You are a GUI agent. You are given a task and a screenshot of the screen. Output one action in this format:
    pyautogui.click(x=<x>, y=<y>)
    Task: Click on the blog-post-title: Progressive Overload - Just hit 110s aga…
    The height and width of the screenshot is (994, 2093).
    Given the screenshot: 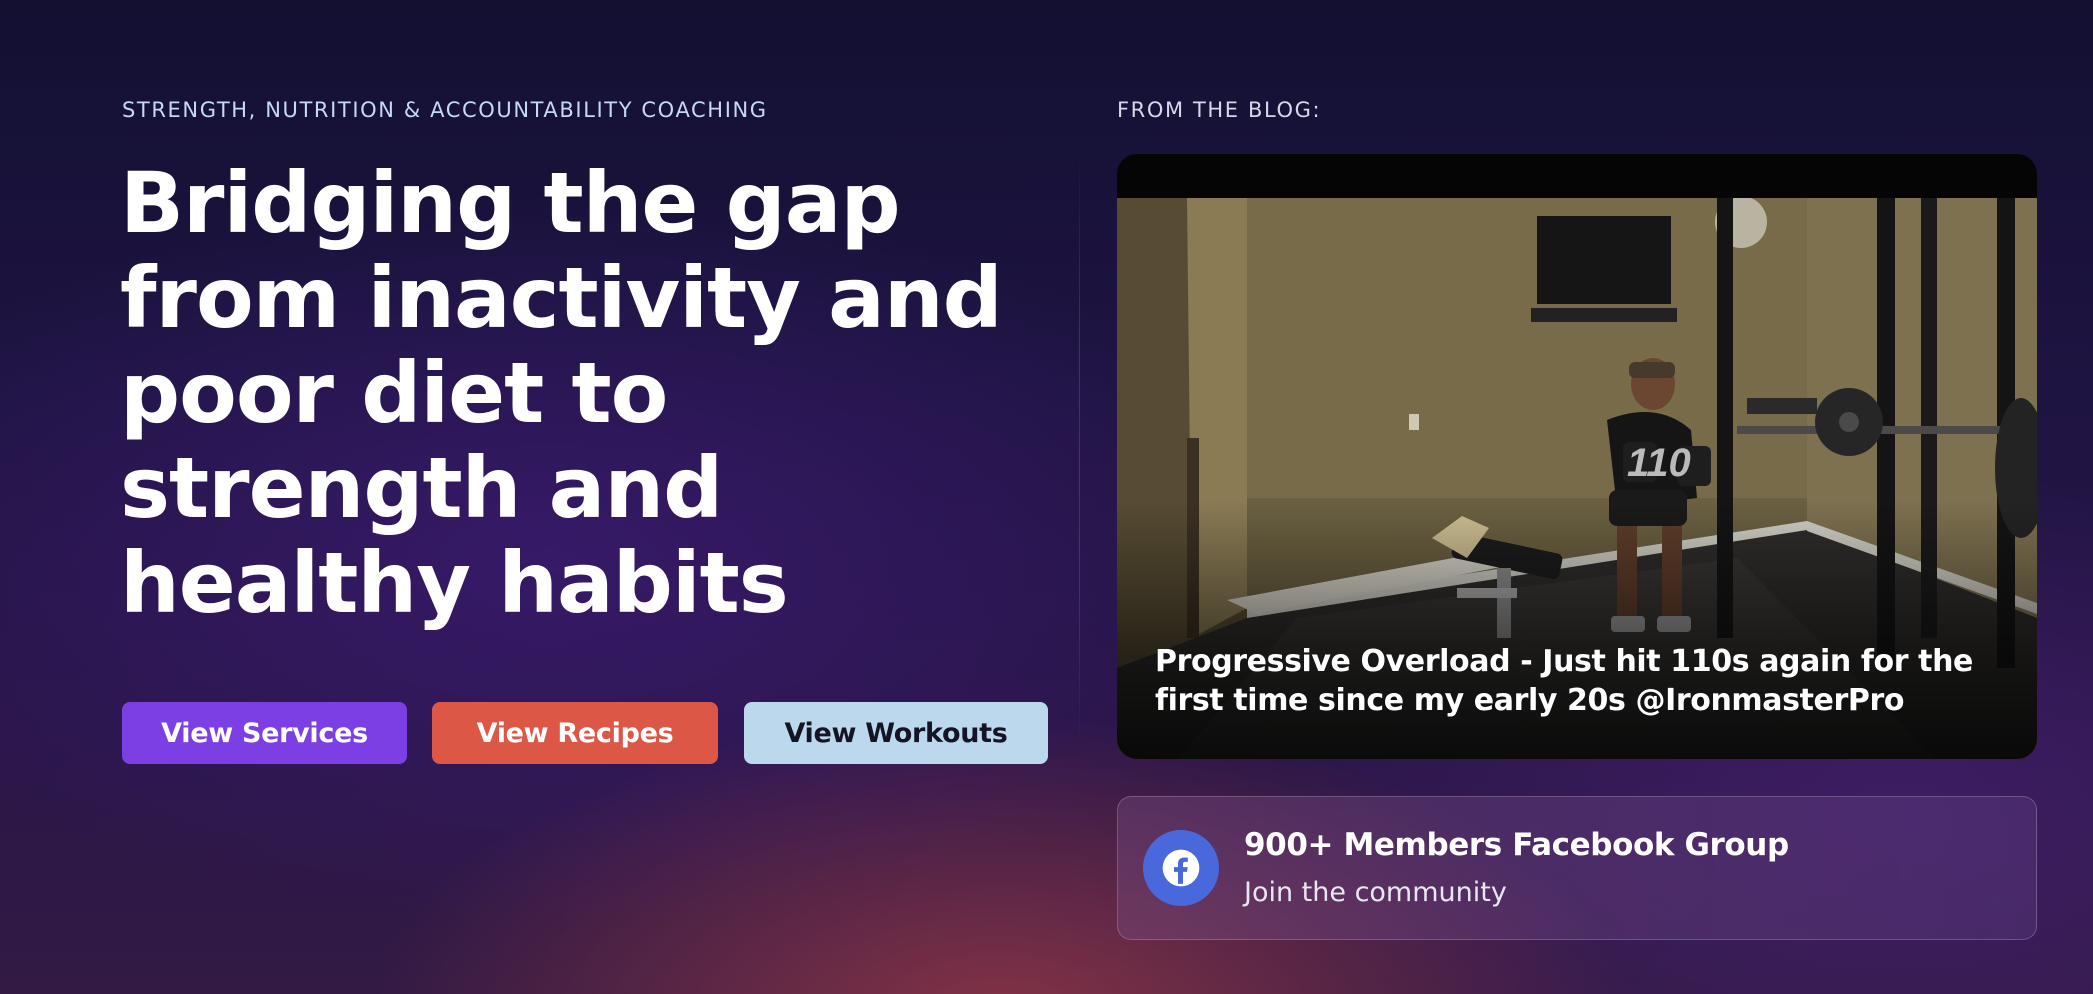 What is the action you would take?
    pyautogui.click(x=1585, y=681)
    